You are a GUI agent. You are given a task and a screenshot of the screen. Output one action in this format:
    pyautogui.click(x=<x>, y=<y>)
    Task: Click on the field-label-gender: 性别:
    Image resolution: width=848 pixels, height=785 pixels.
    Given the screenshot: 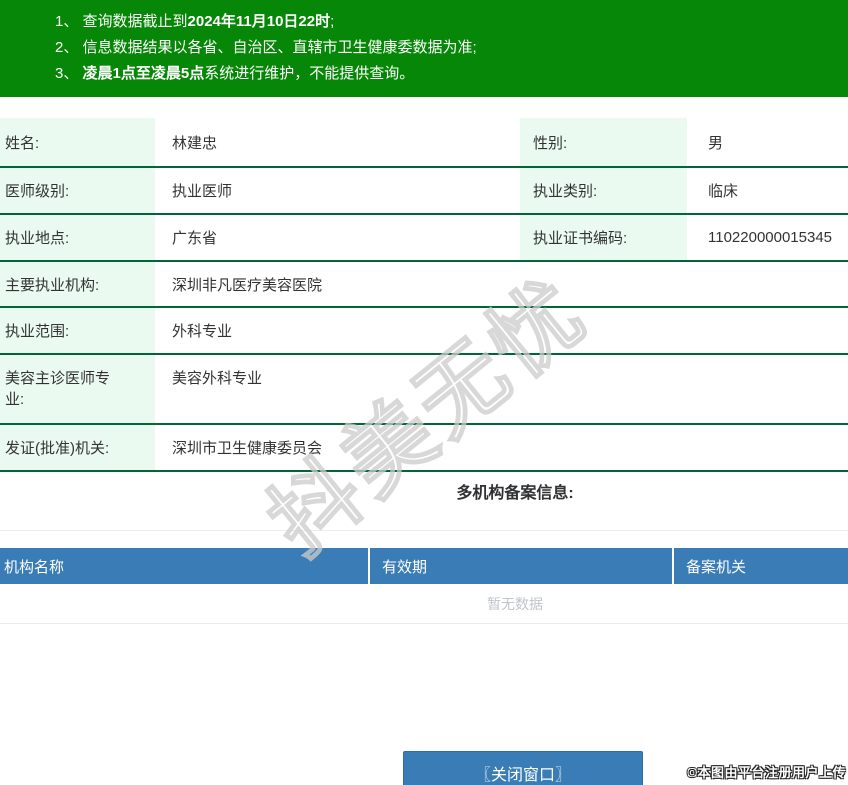 What is the action you would take?
    pyautogui.click(x=603, y=142)
    